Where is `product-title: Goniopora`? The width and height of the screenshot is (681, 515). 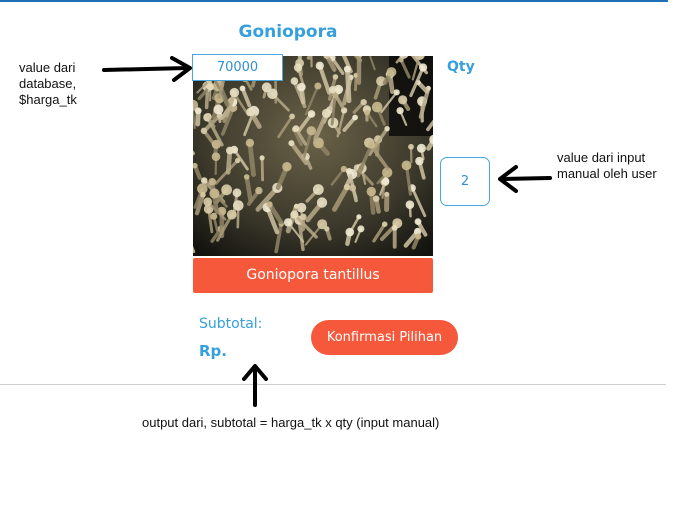
product-title: Goniopora is located at coordinates (288, 32).